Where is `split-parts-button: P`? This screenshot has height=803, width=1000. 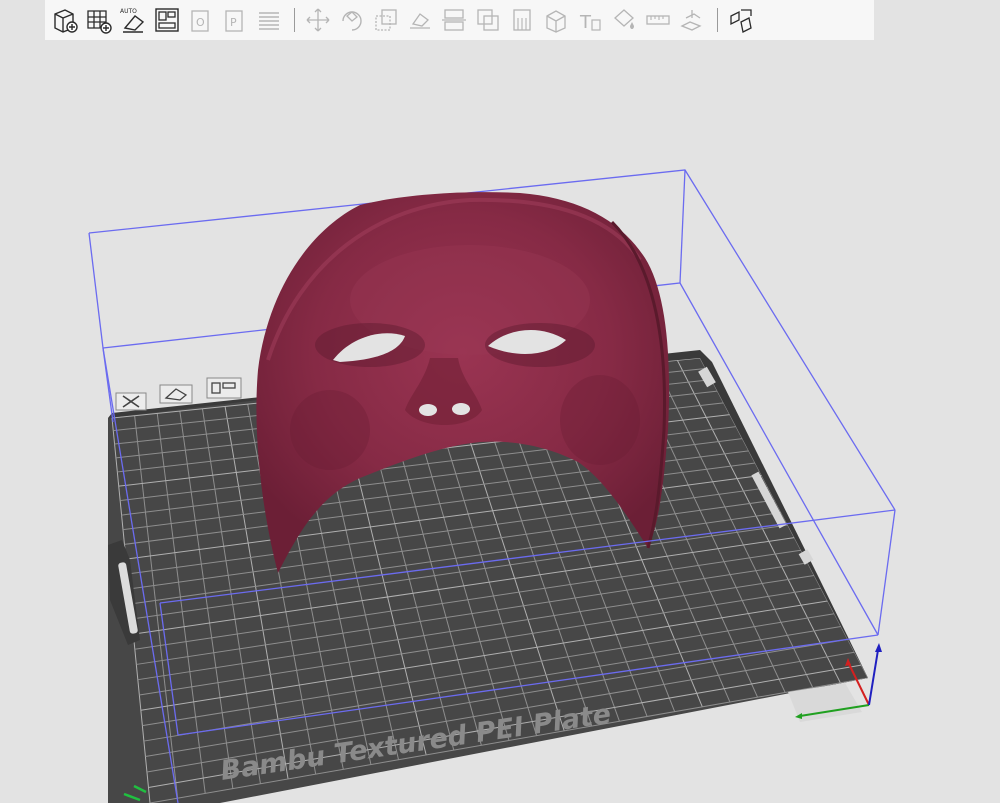 split-parts-button: P is located at coordinates (235, 20).